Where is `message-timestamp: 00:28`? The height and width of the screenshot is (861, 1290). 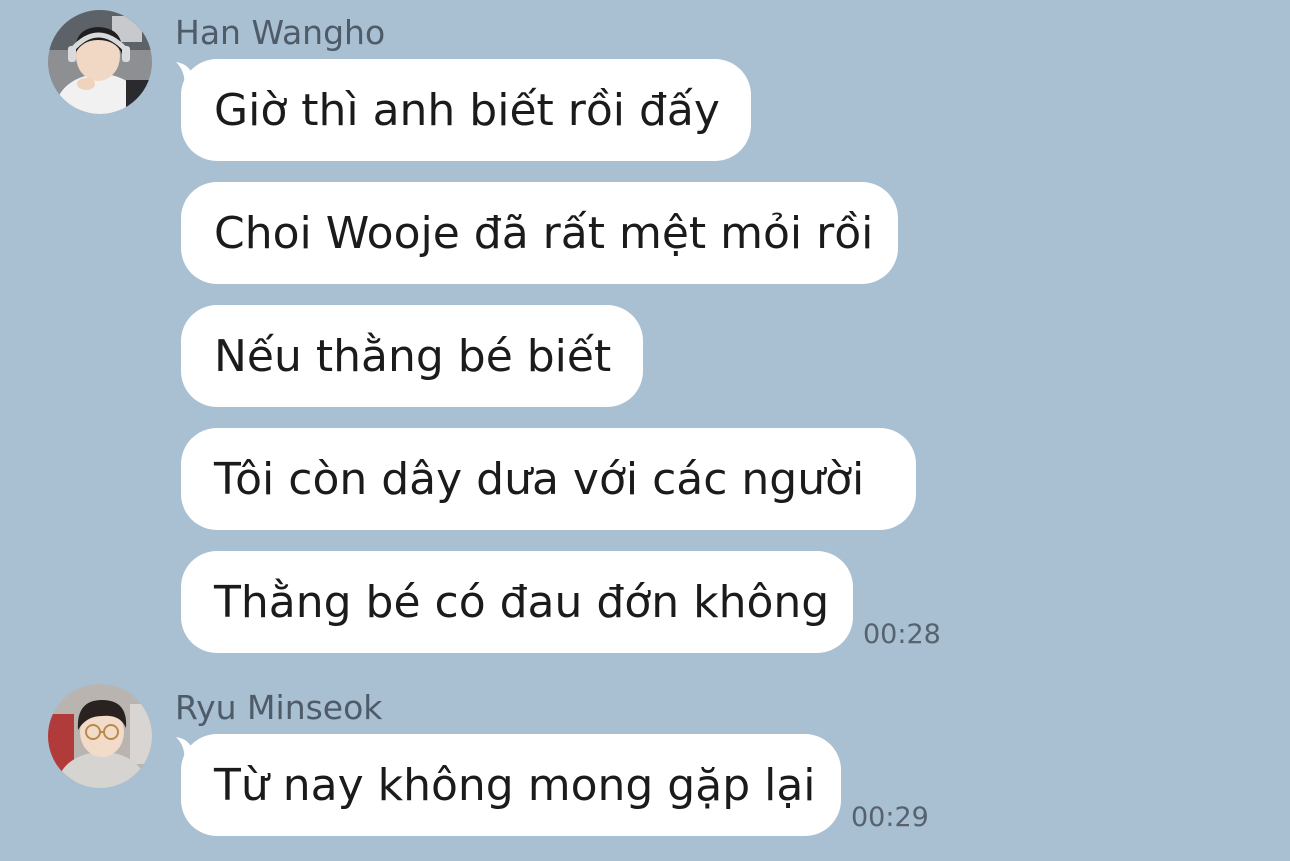 message-timestamp: 00:28 is located at coordinates (902, 634).